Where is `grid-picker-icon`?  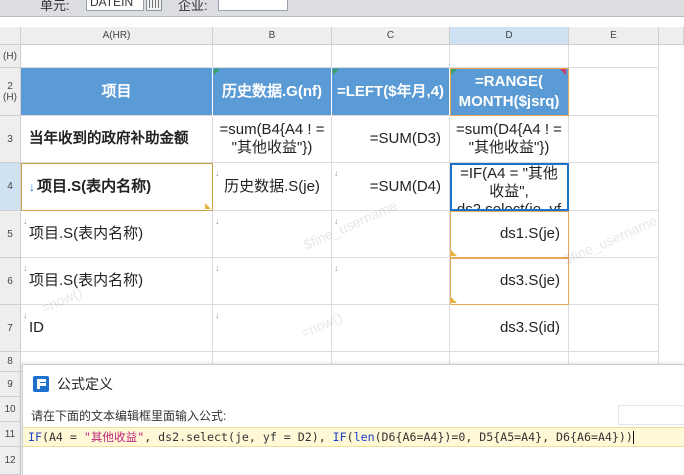
grid-picker-icon is located at coordinates (154, 5).